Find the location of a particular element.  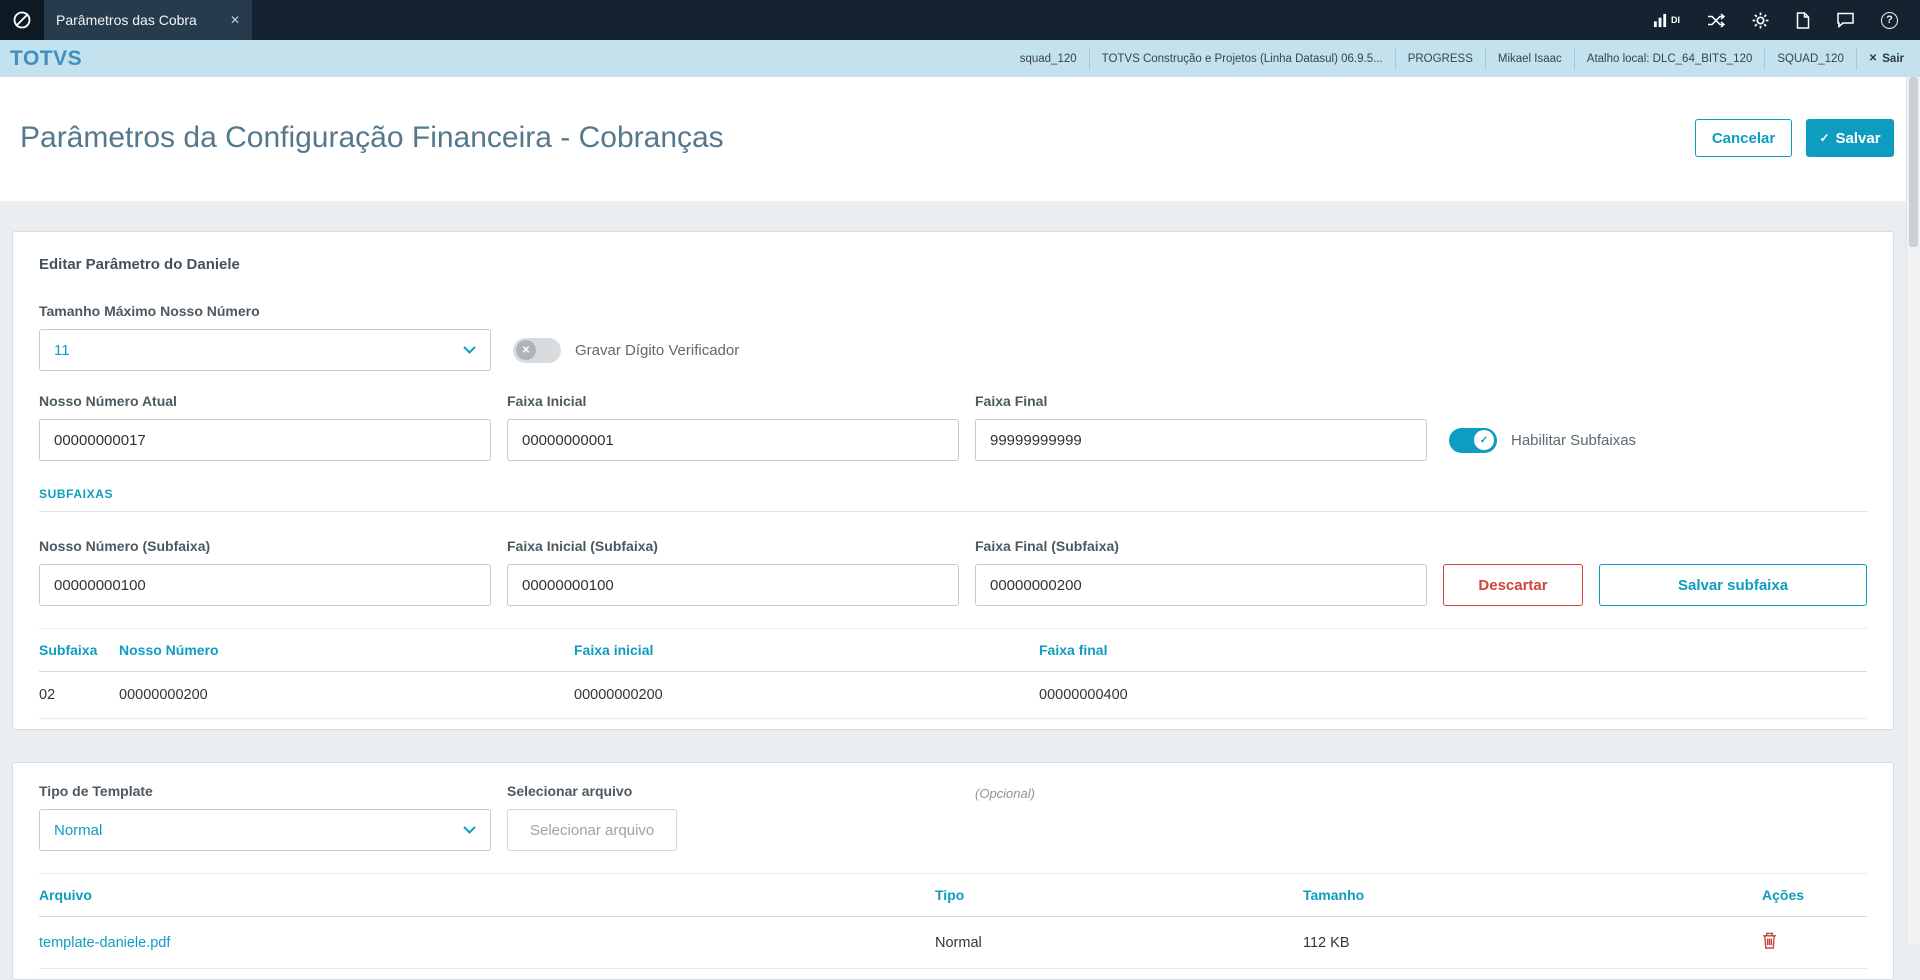

arquivos-table-header-row: Arquivo Tipo Tamanho Ações is located at coordinates (953, 895).